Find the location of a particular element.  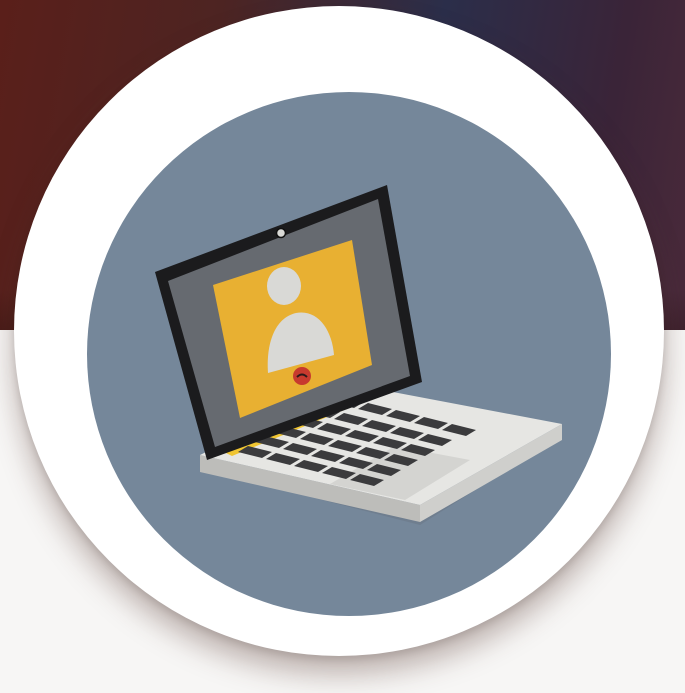

webcam-icon is located at coordinates (281, 233).